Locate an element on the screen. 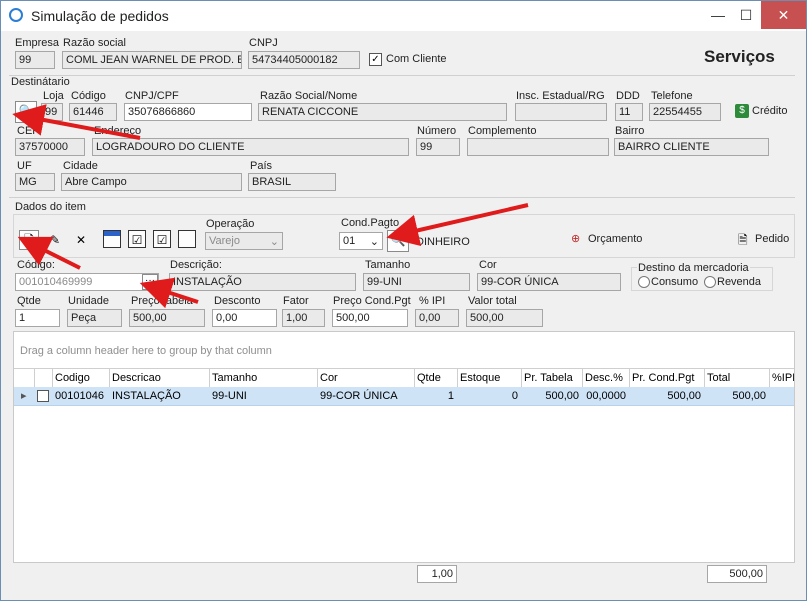  column-header: Total is located at coordinates (736, 378).